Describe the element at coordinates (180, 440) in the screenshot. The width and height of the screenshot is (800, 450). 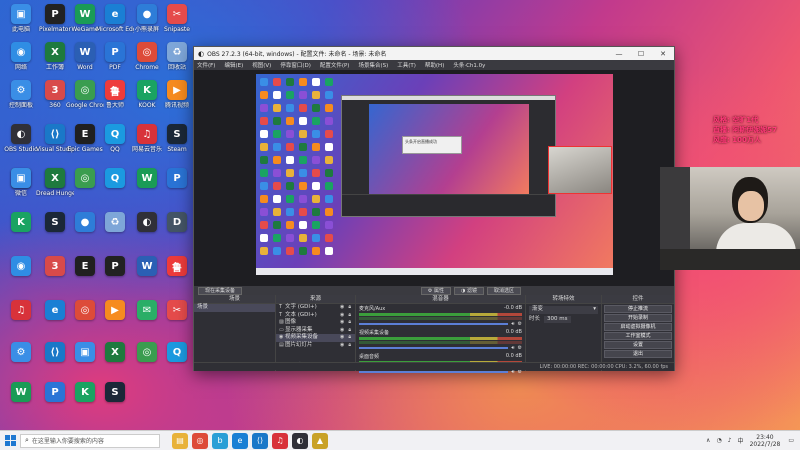
I see `folder-icon: ▤` at that location.